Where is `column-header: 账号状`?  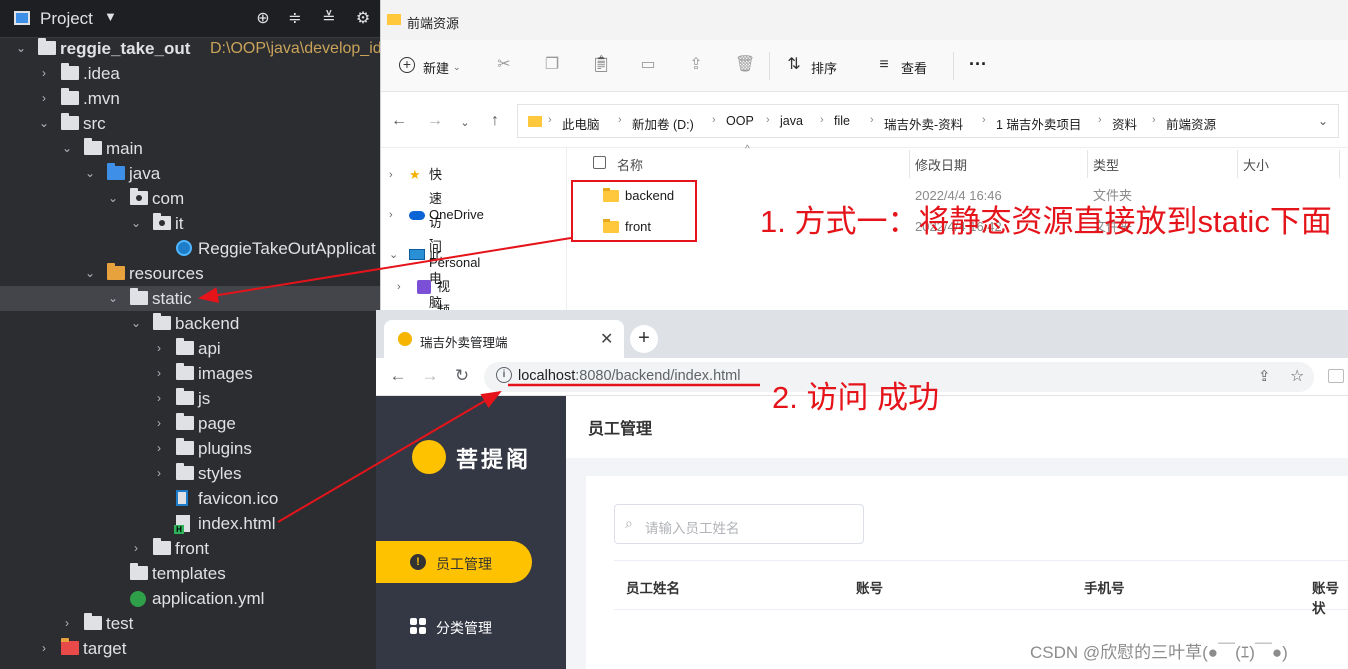 column-header: 账号状 is located at coordinates (1325, 598).